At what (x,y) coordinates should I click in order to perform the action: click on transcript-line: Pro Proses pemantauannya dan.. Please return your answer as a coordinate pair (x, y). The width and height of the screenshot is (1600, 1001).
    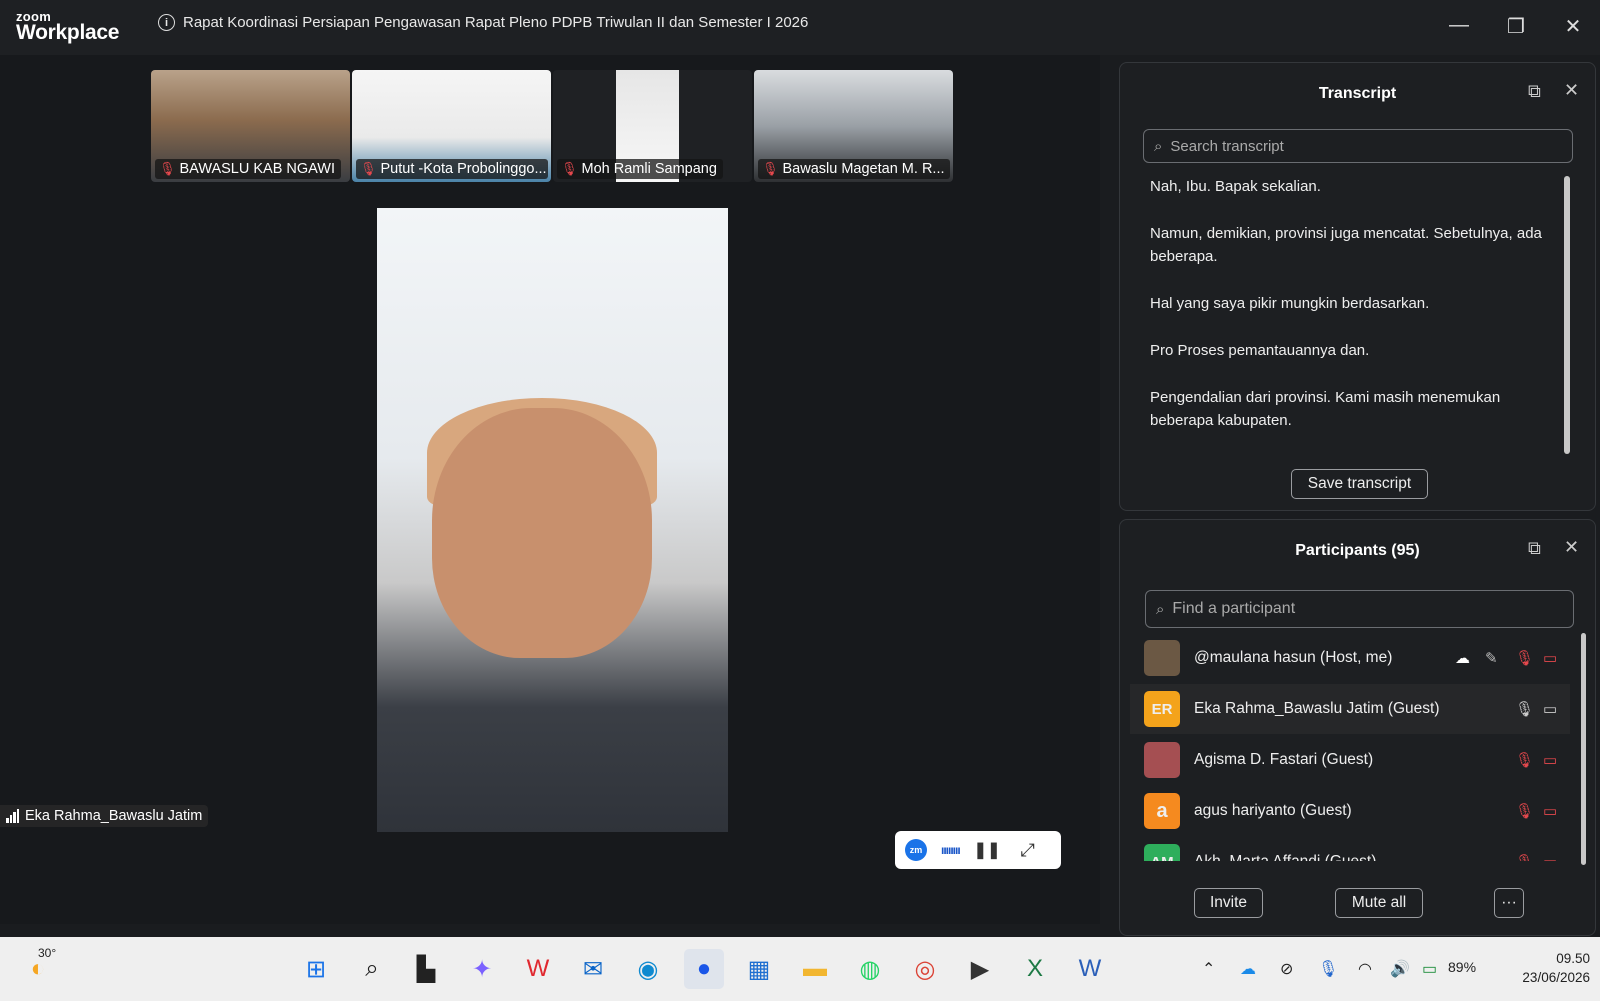
    Looking at the image, I should click on (1260, 350).